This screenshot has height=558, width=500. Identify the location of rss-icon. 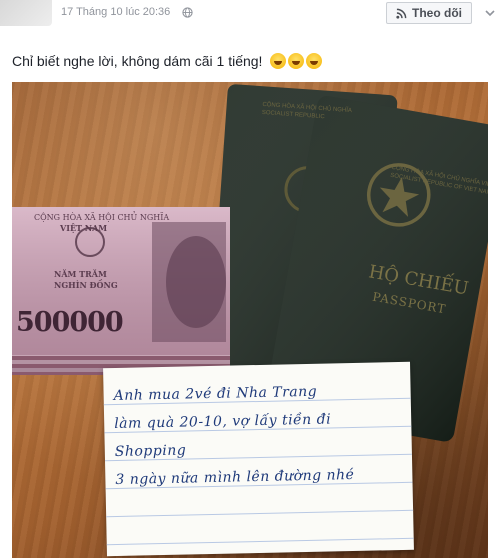
(401, 13).